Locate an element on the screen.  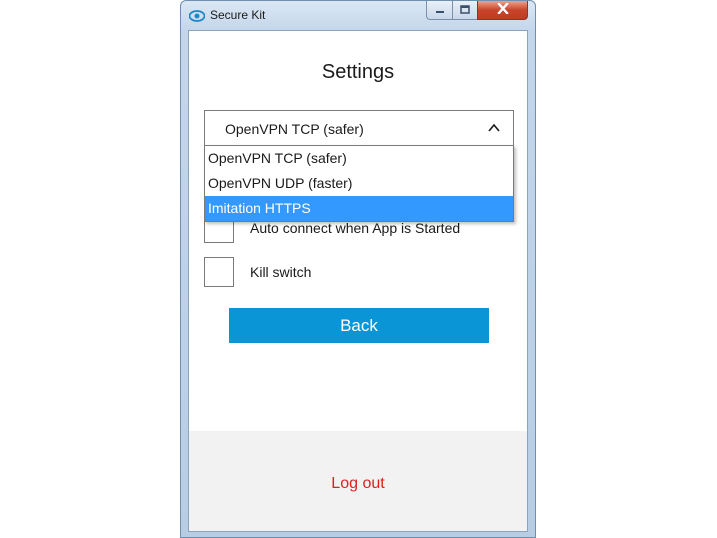
footer: Log out is located at coordinates (358, 481).